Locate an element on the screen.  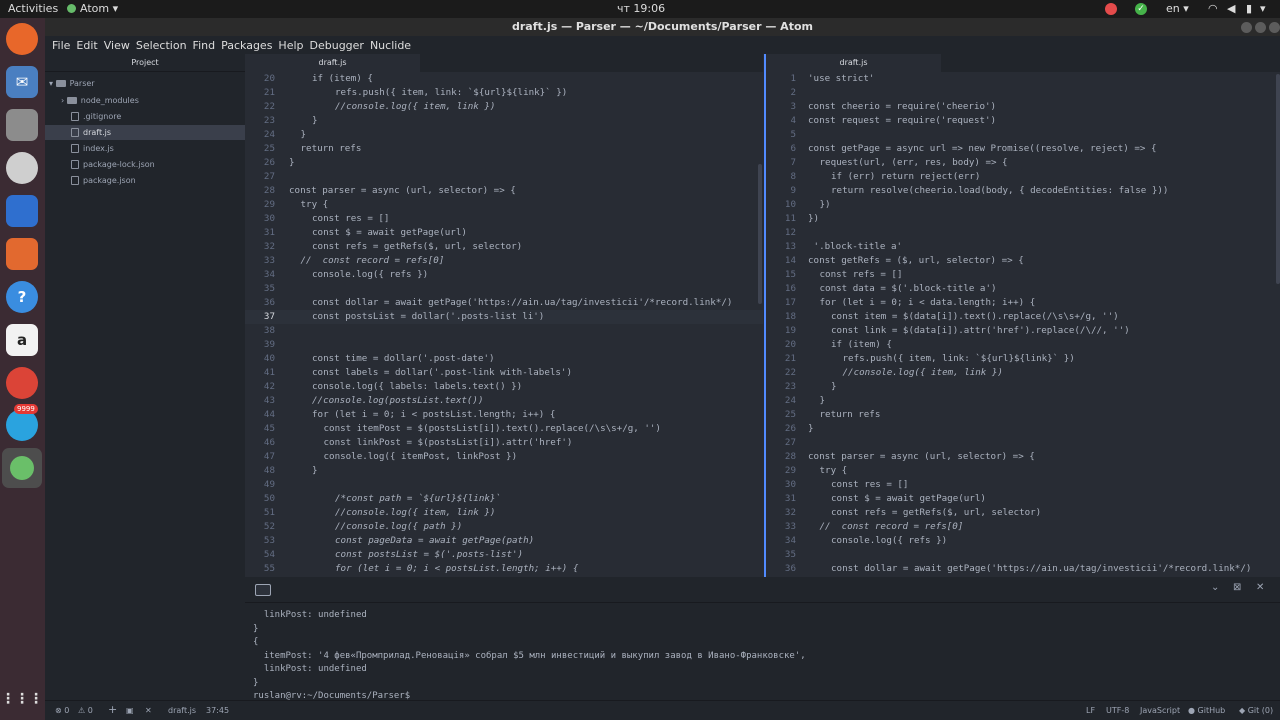
code-line: 12 is located at coordinates (1023, 233).